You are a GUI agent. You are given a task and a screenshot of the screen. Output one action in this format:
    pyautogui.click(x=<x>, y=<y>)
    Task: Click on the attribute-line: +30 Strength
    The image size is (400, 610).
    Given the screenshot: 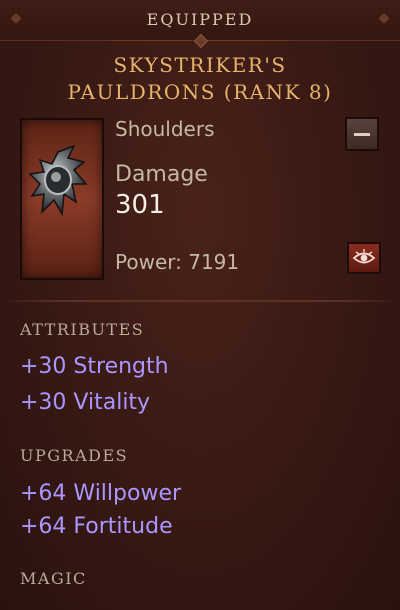 What is the action you would take?
    pyautogui.click(x=94, y=366)
    